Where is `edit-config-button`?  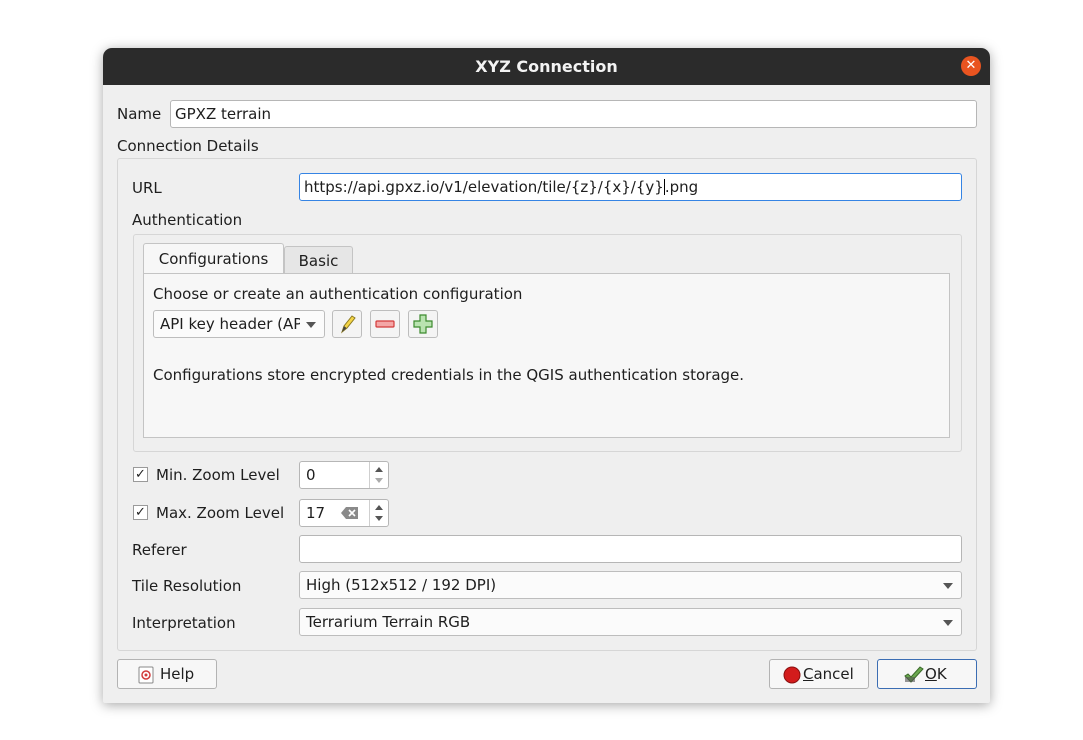 edit-config-button is located at coordinates (347, 324).